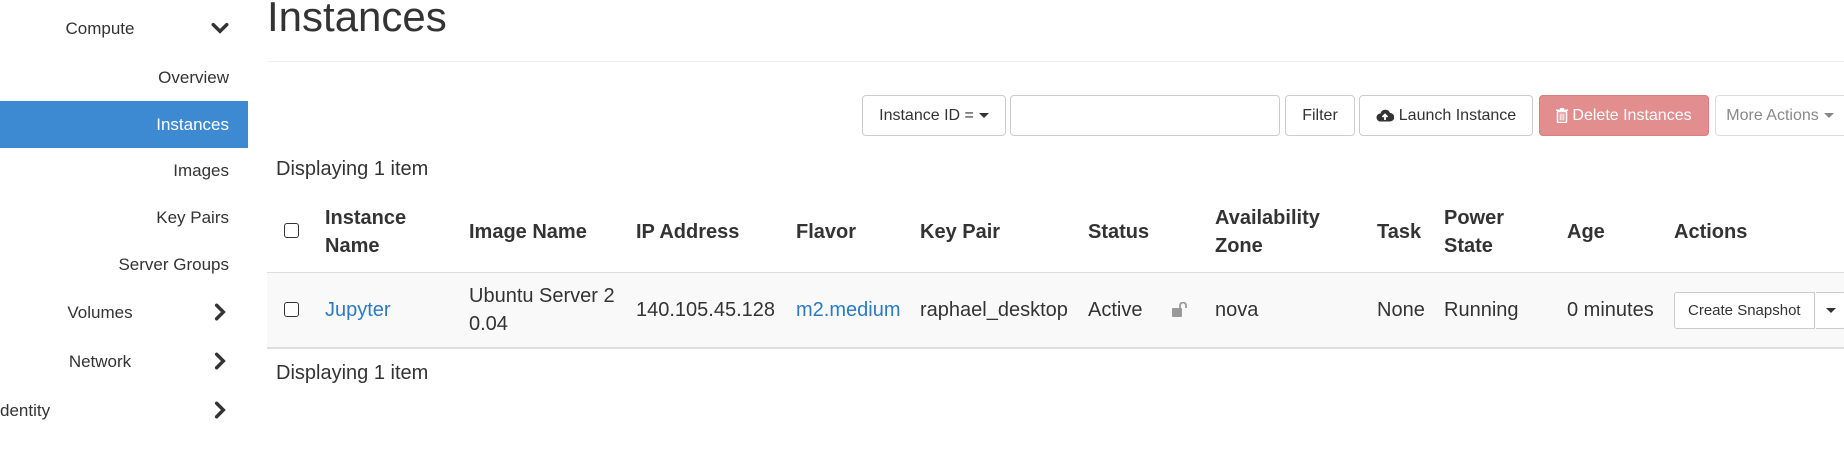 This screenshot has height=472, width=1844. I want to click on filter-button: Filter, so click(1320, 115).